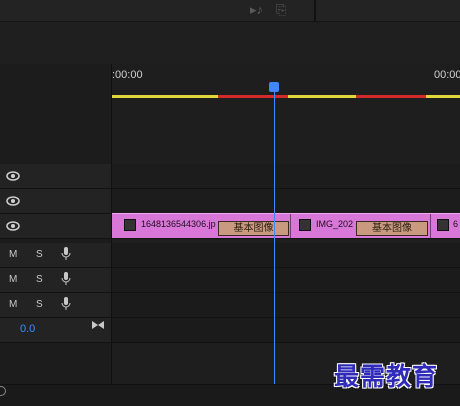  Describe the element at coordinates (56, 201) in the screenshot. I see `track-header-v2` at that location.